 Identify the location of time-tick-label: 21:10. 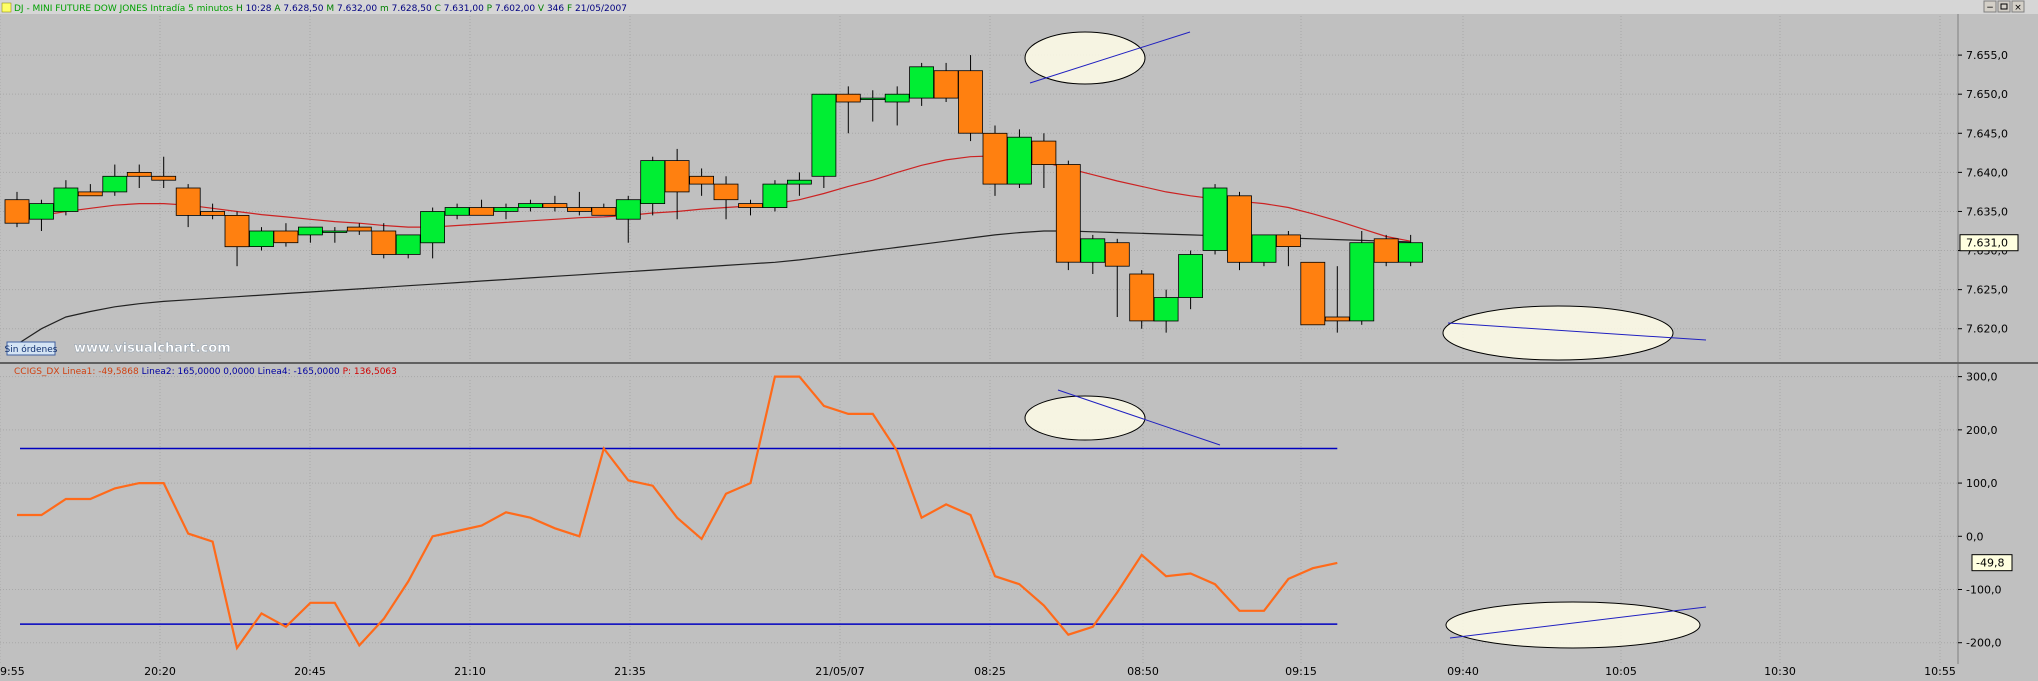
(470, 671).